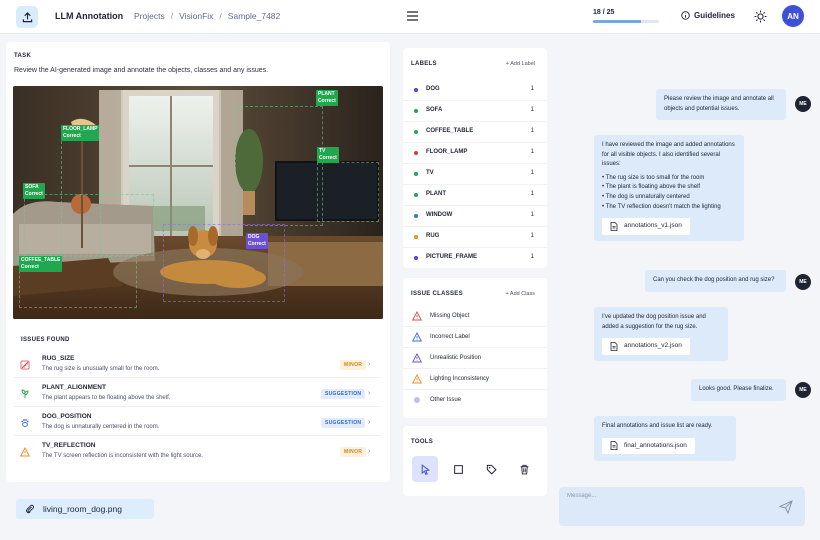 Image resolution: width=820 pixels, height=540 pixels. I want to click on issue-class-row: Other Issue, so click(475, 400).